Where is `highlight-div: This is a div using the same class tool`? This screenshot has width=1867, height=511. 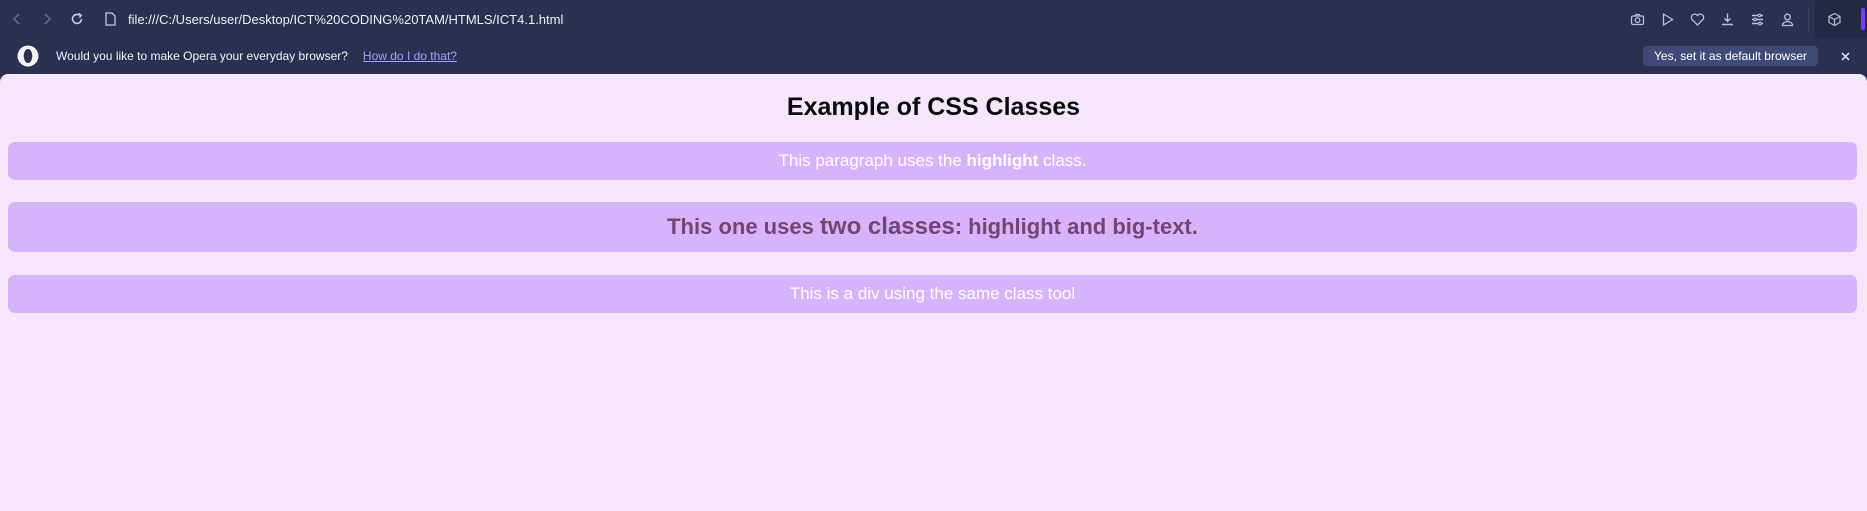 highlight-div: This is a div using the same class tool is located at coordinates (932, 294).